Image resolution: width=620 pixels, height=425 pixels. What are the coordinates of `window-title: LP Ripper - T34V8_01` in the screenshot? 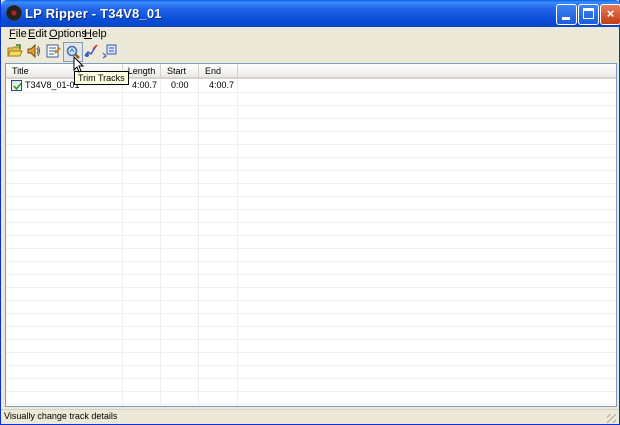 It's located at (93, 13).